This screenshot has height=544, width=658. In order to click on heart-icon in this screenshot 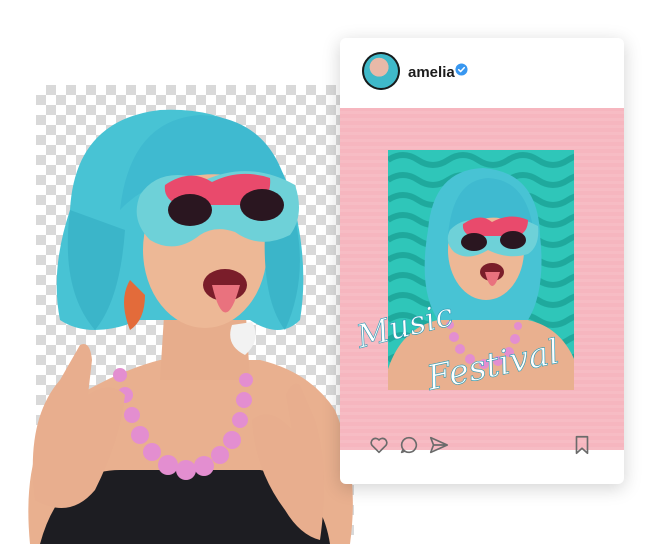, I will do `click(379, 445)`.